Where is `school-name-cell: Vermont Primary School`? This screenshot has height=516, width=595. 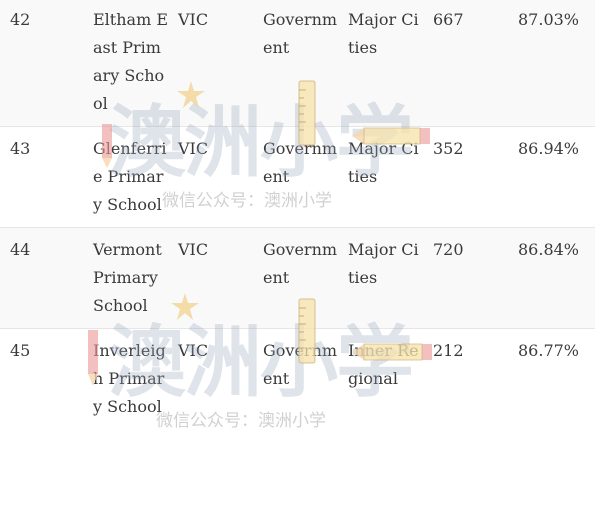 school-name-cell: Vermont Primary School is located at coordinates (126, 278).